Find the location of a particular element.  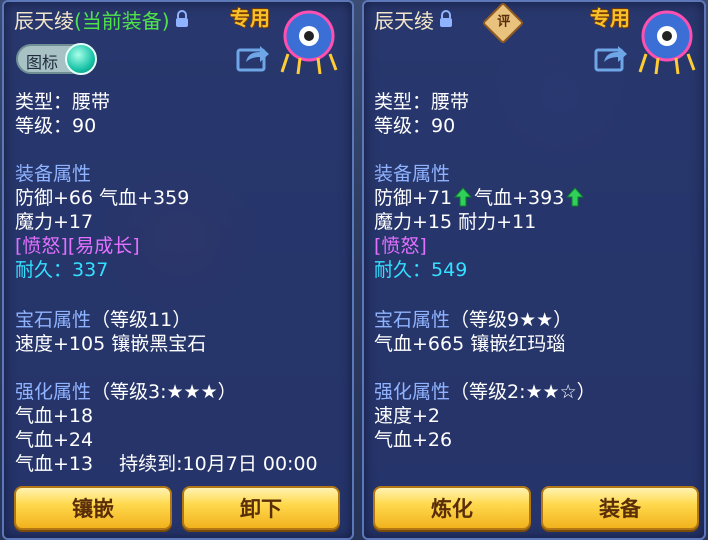

icon-toggle: 图标 is located at coordinates (56, 59).